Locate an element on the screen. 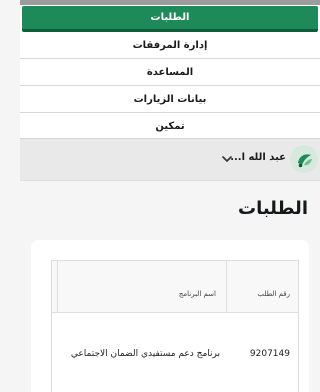 This screenshot has height=392, width=320. header-request-number: رقم الطلب is located at coordinates (273, 294).